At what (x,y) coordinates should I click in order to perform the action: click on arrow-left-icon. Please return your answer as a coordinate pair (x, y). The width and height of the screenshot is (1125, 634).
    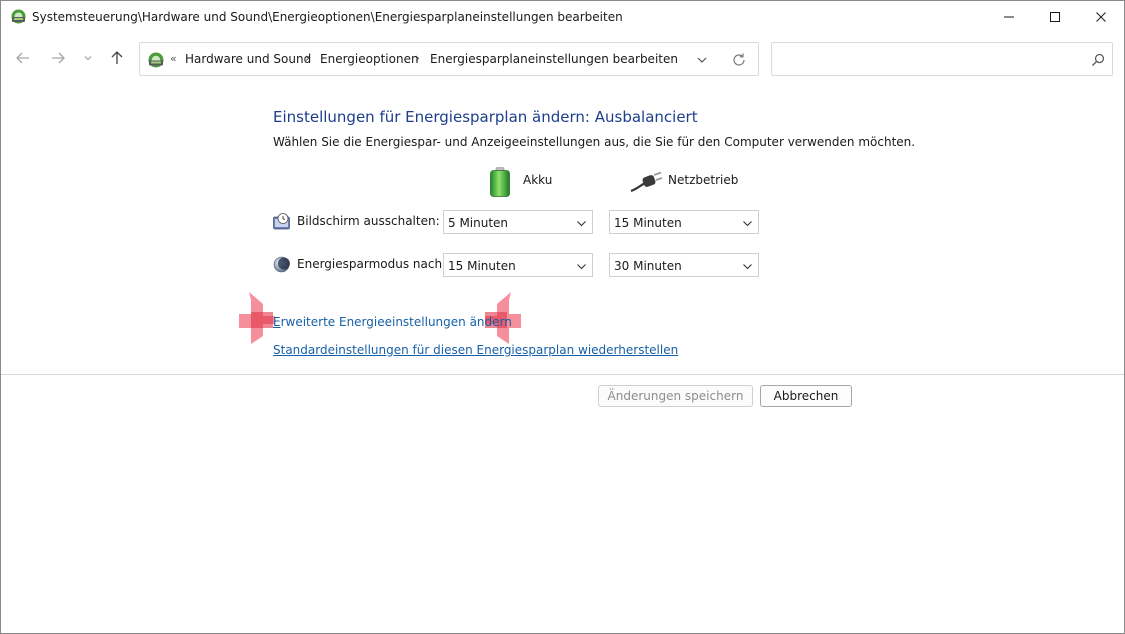
    Looking at the image, I should click on (22, 58).